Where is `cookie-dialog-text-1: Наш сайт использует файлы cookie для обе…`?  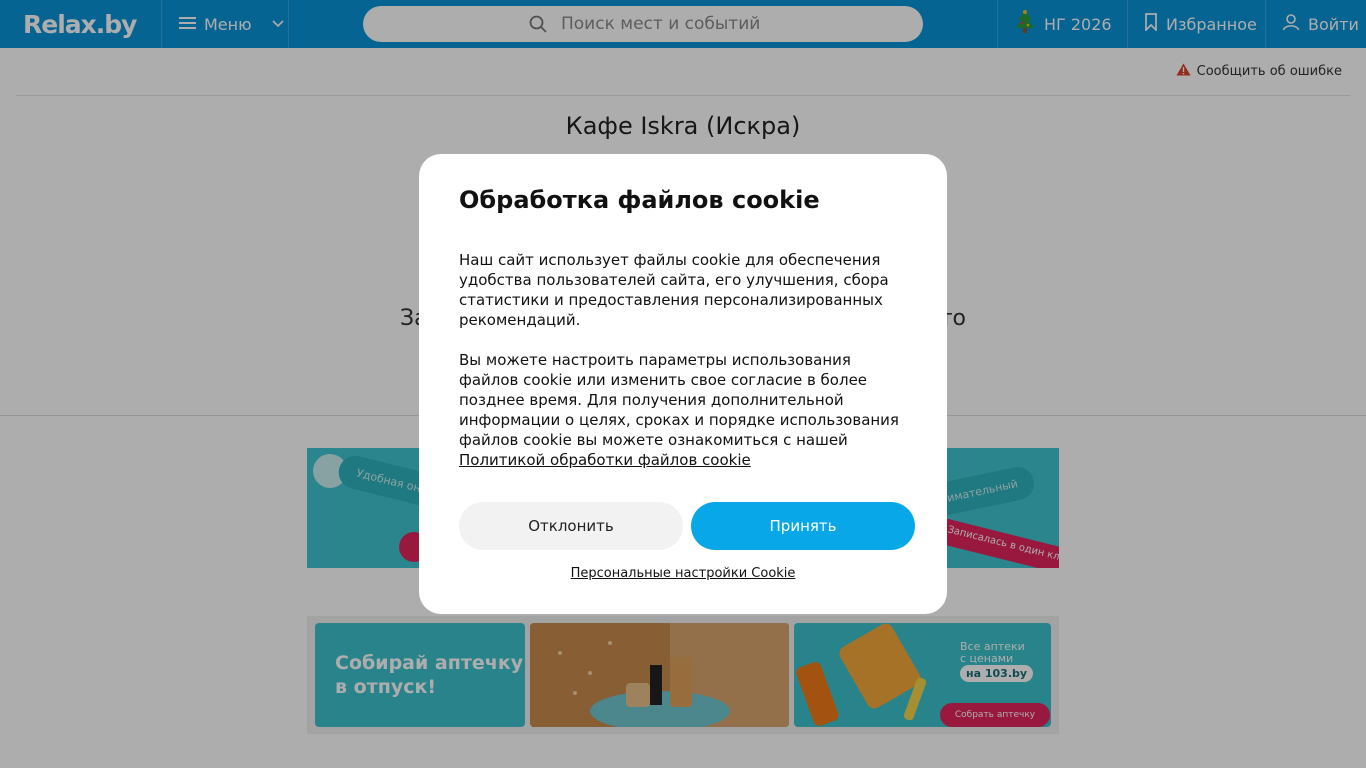
cookie-dialog-text-1: Наш сайт использует файлы cookie для обе… is located at coordinates (674, 290).